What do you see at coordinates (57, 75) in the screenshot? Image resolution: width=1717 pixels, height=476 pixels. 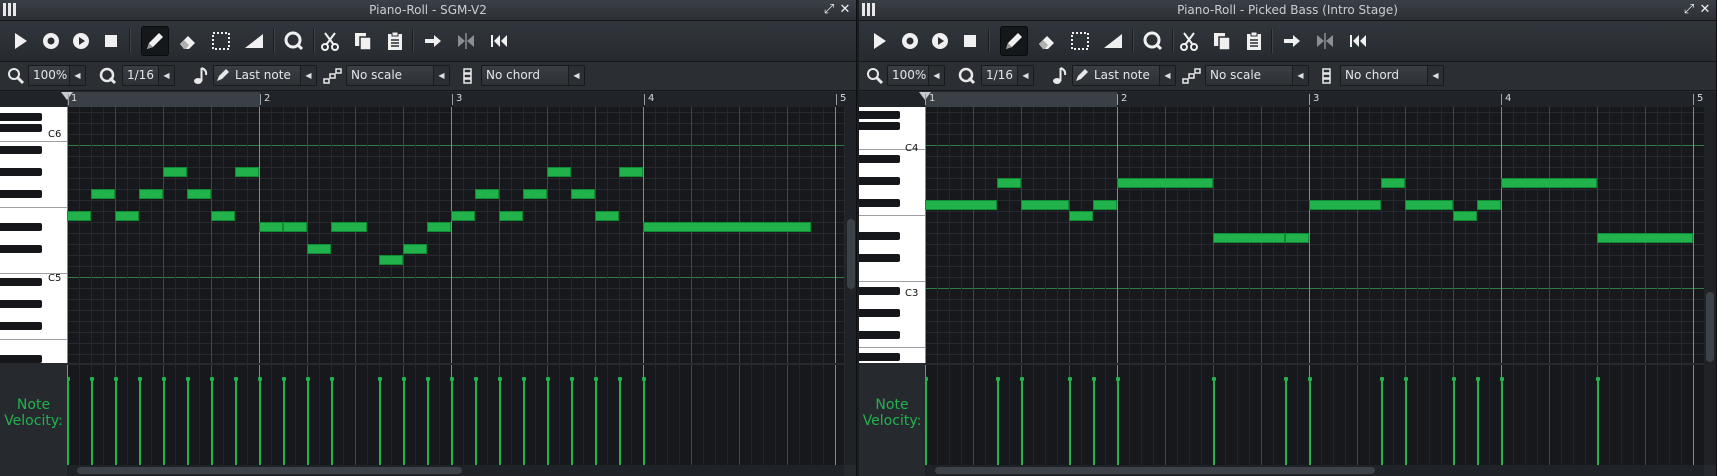 I see `zoom-combo: 100% ◀` at bounding box center [57, 75].